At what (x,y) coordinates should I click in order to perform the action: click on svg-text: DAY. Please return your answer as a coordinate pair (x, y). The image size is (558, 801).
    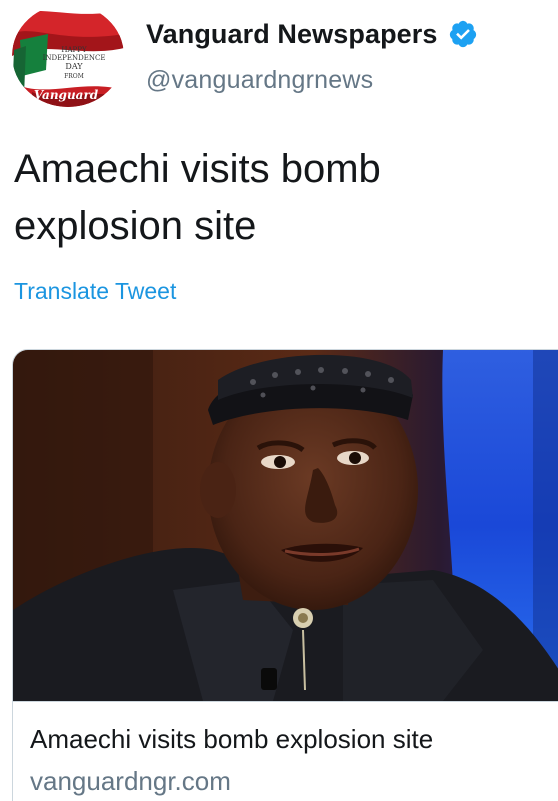
    Looking at the image, I should click on (74, 66).